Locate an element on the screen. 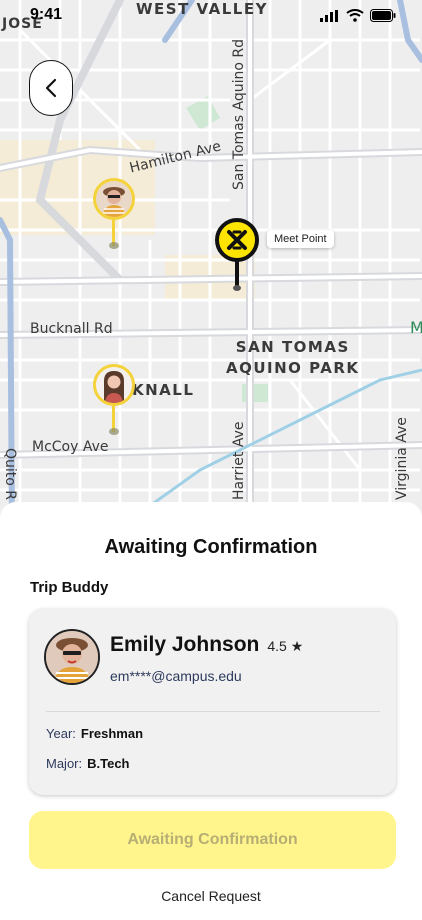 The image size is (422, 920). meet-point-marker is located at coordinates (237, 240).